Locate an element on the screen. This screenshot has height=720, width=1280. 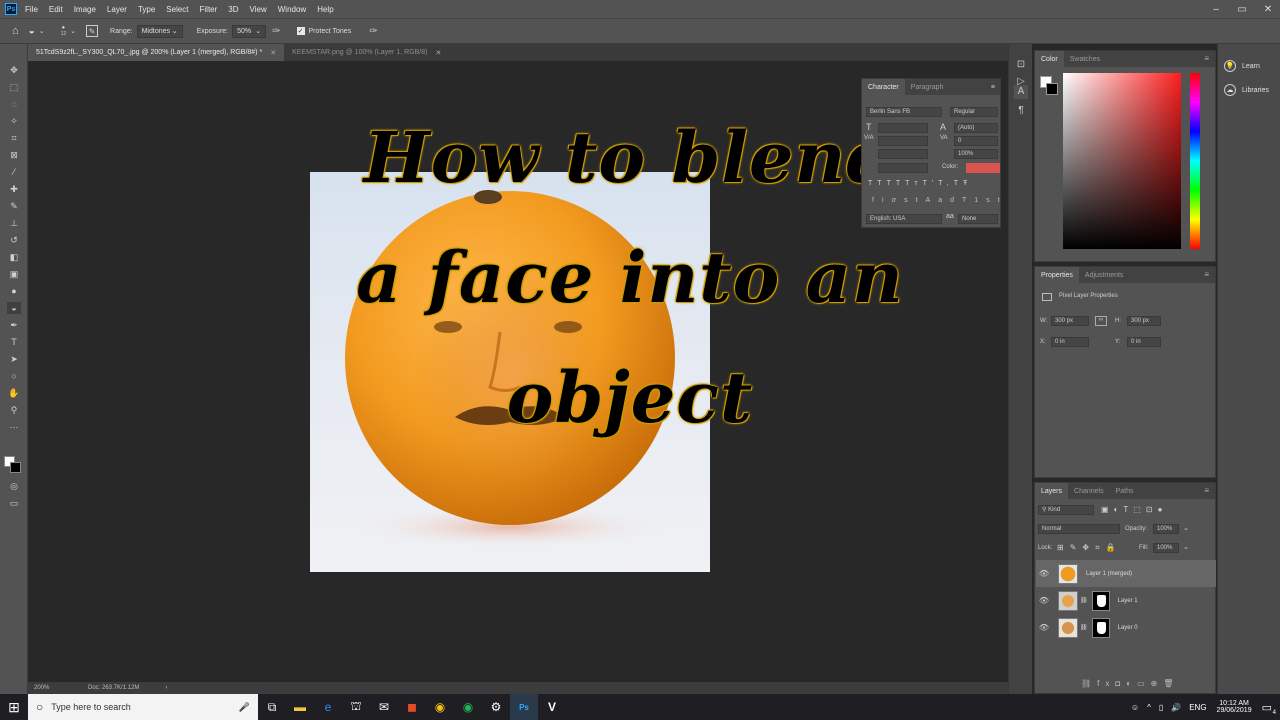
zoom-level: 200% is located at coordinates (54, 688).